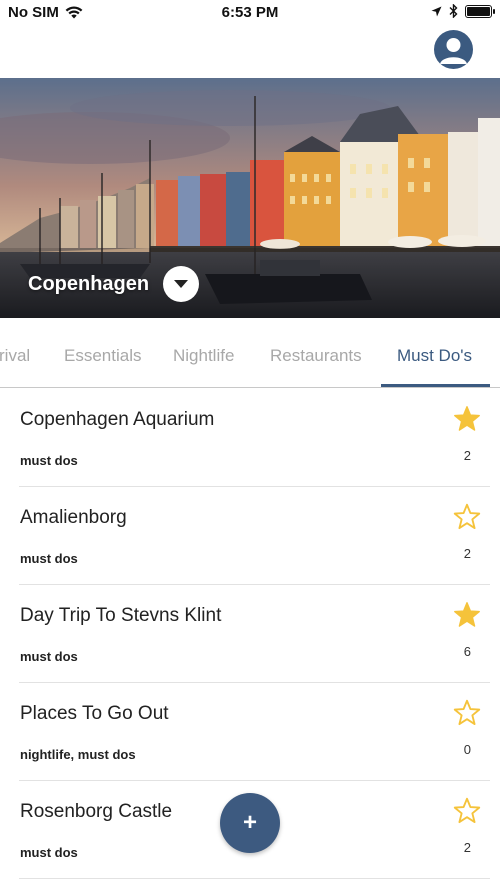 The image size is (500, 889). What do you see at coordinates (453, 11) in the screenshot?
I see `bluetooth-icon` at bounding box center [453, 11].